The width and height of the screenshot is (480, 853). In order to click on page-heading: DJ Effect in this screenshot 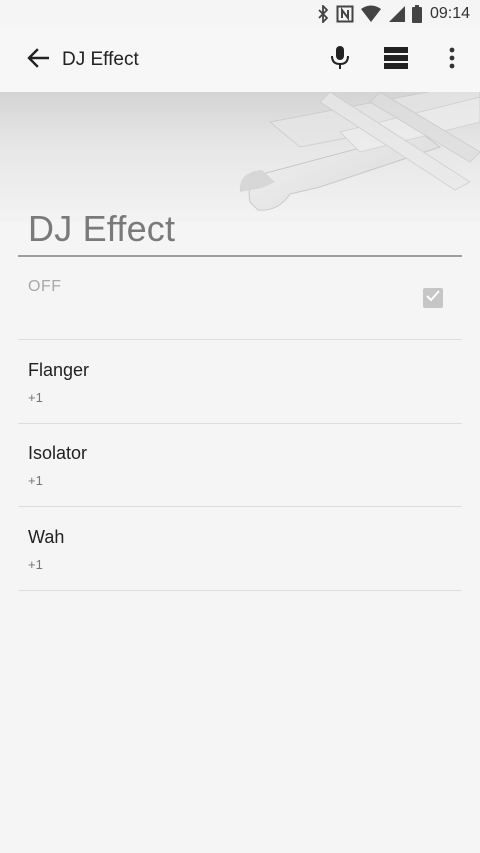, I will do `click(102, 228)`.